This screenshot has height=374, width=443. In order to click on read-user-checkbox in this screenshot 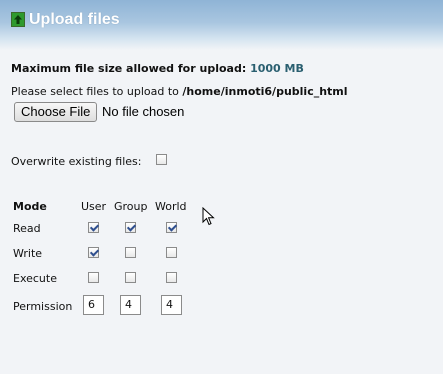, I will do `click(93, 227)`.